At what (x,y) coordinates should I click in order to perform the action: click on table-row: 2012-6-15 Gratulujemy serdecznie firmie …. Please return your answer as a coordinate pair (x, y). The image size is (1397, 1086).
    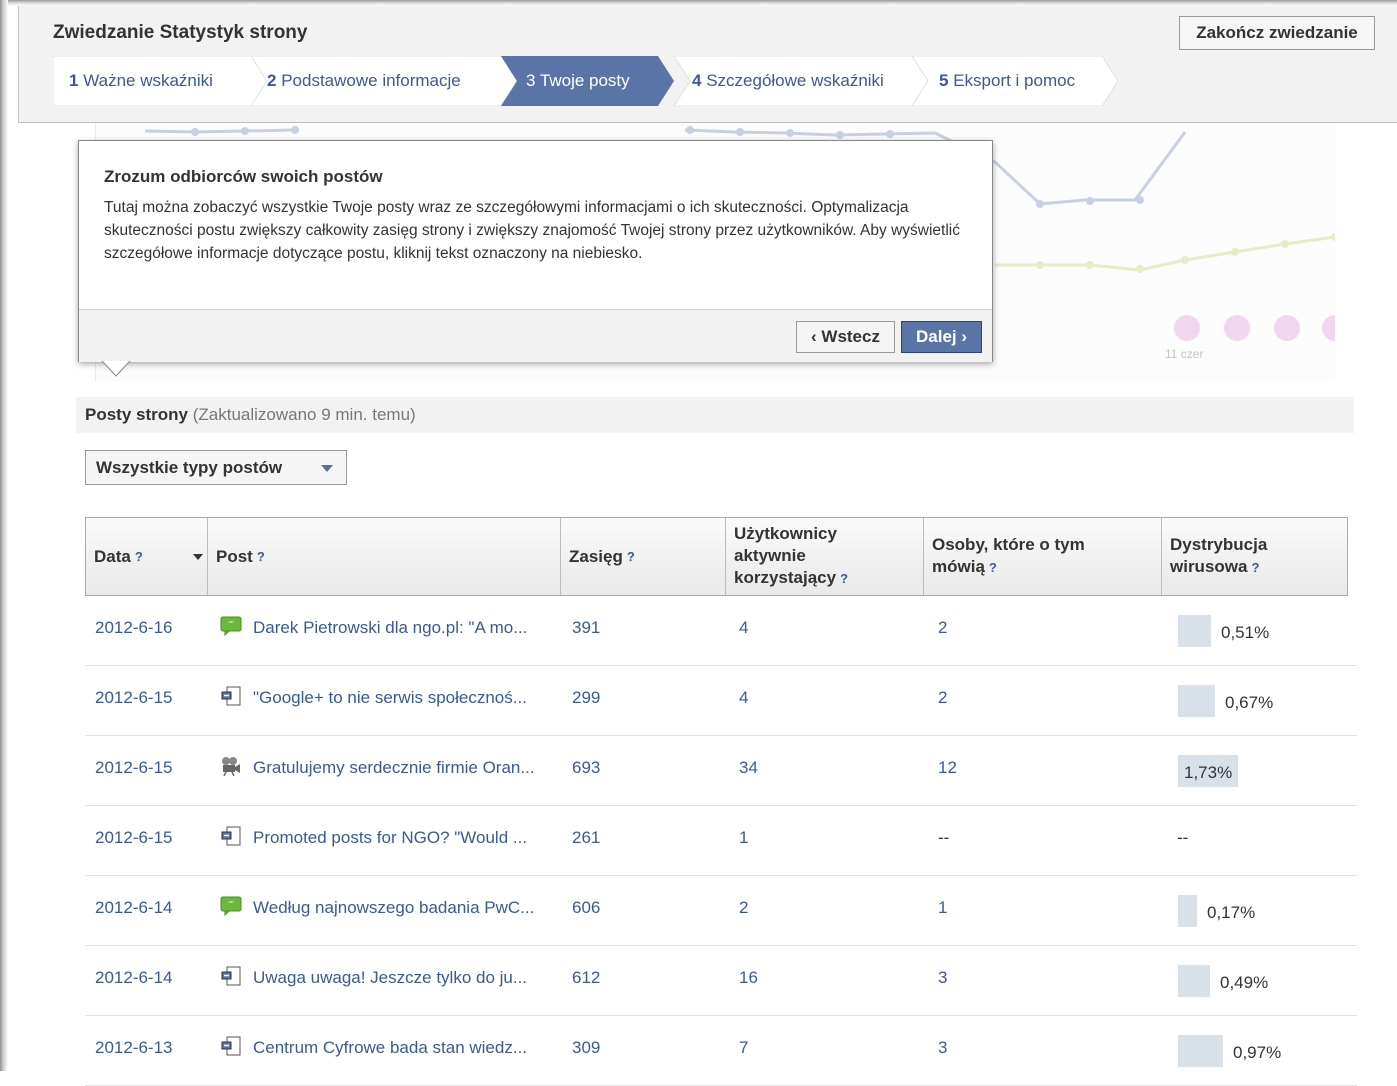
    Looking at the image, I should click on (721, 771).